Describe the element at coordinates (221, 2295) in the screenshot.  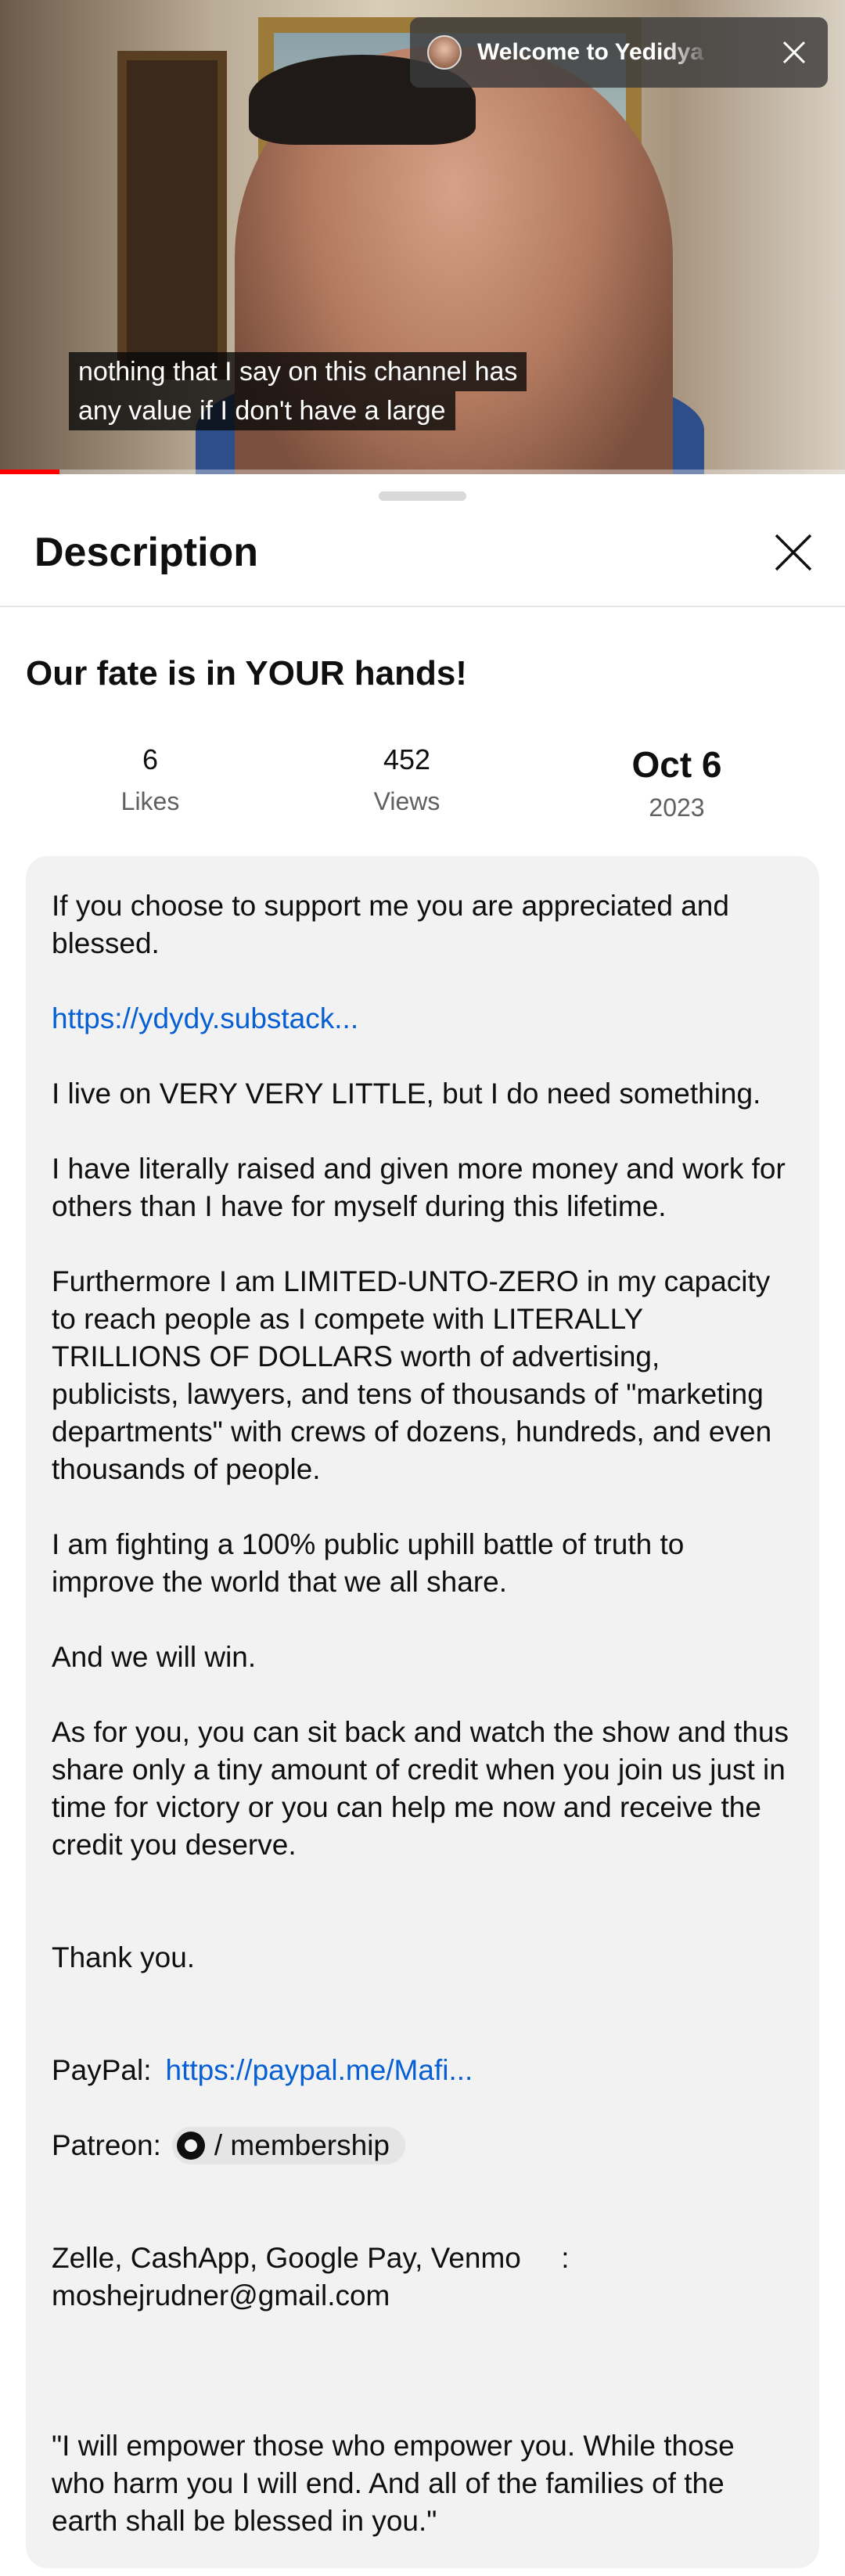
I see `email-text: moshejrudner@gmail.com` at that location.